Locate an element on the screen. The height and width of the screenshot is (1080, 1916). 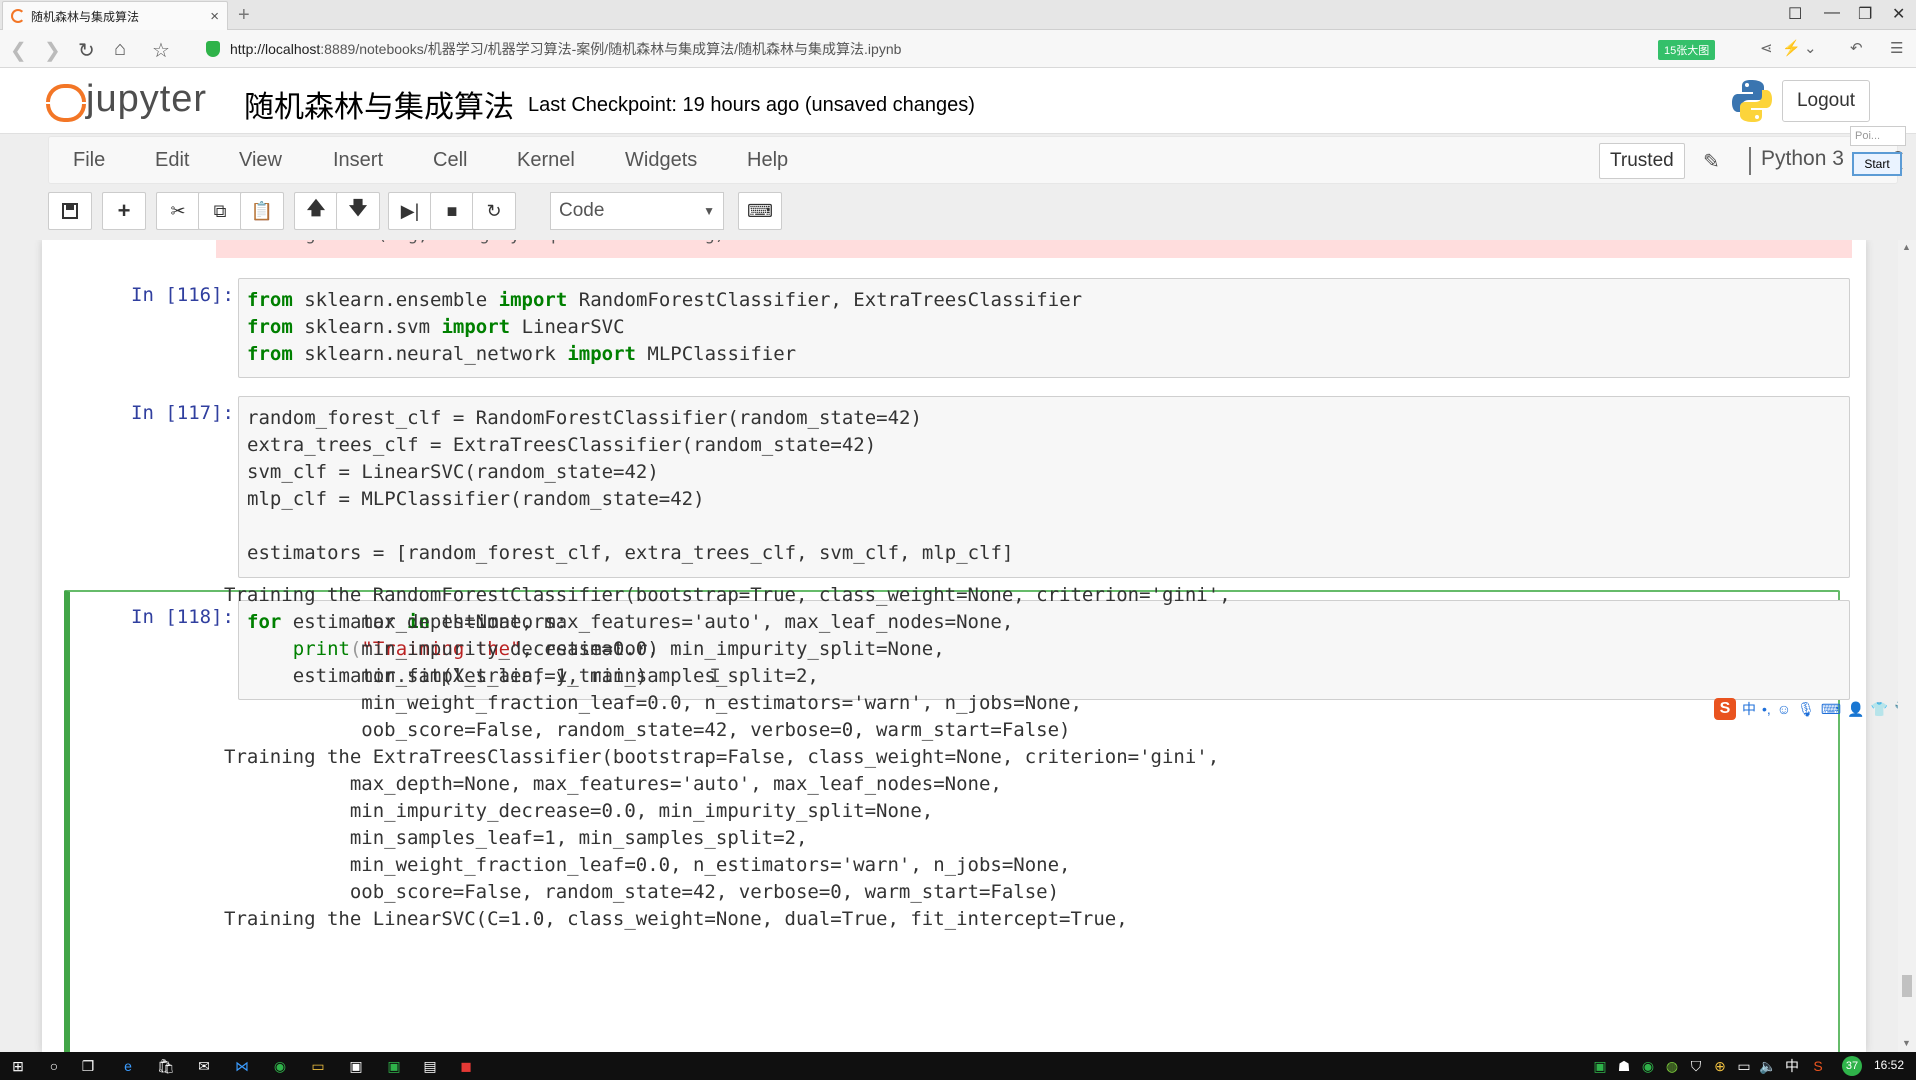
collection-icon: ☐ is located at coordinates (1795, 14).